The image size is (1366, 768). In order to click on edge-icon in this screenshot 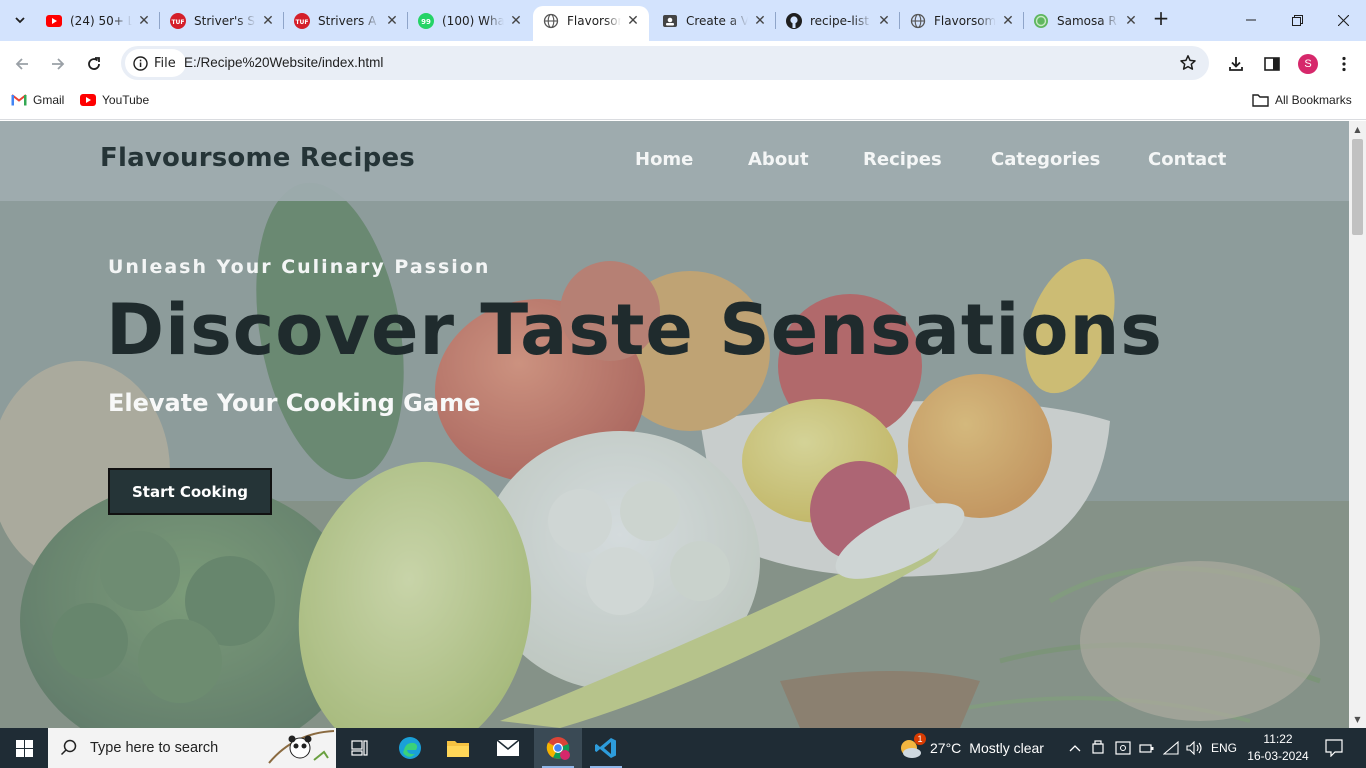, I will do `click(410, 748)`.